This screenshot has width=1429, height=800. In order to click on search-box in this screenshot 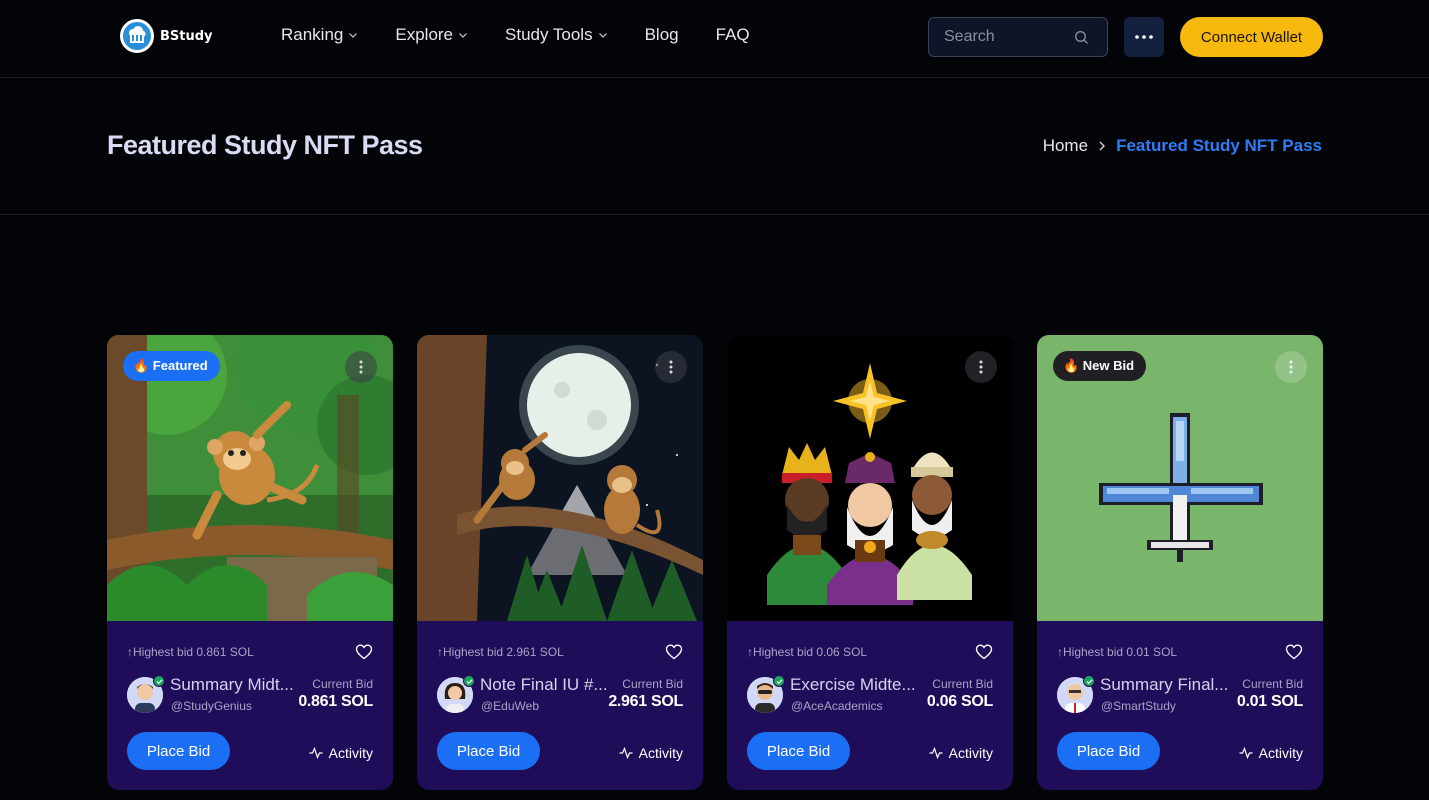, I will do `click(1018, 37)`.